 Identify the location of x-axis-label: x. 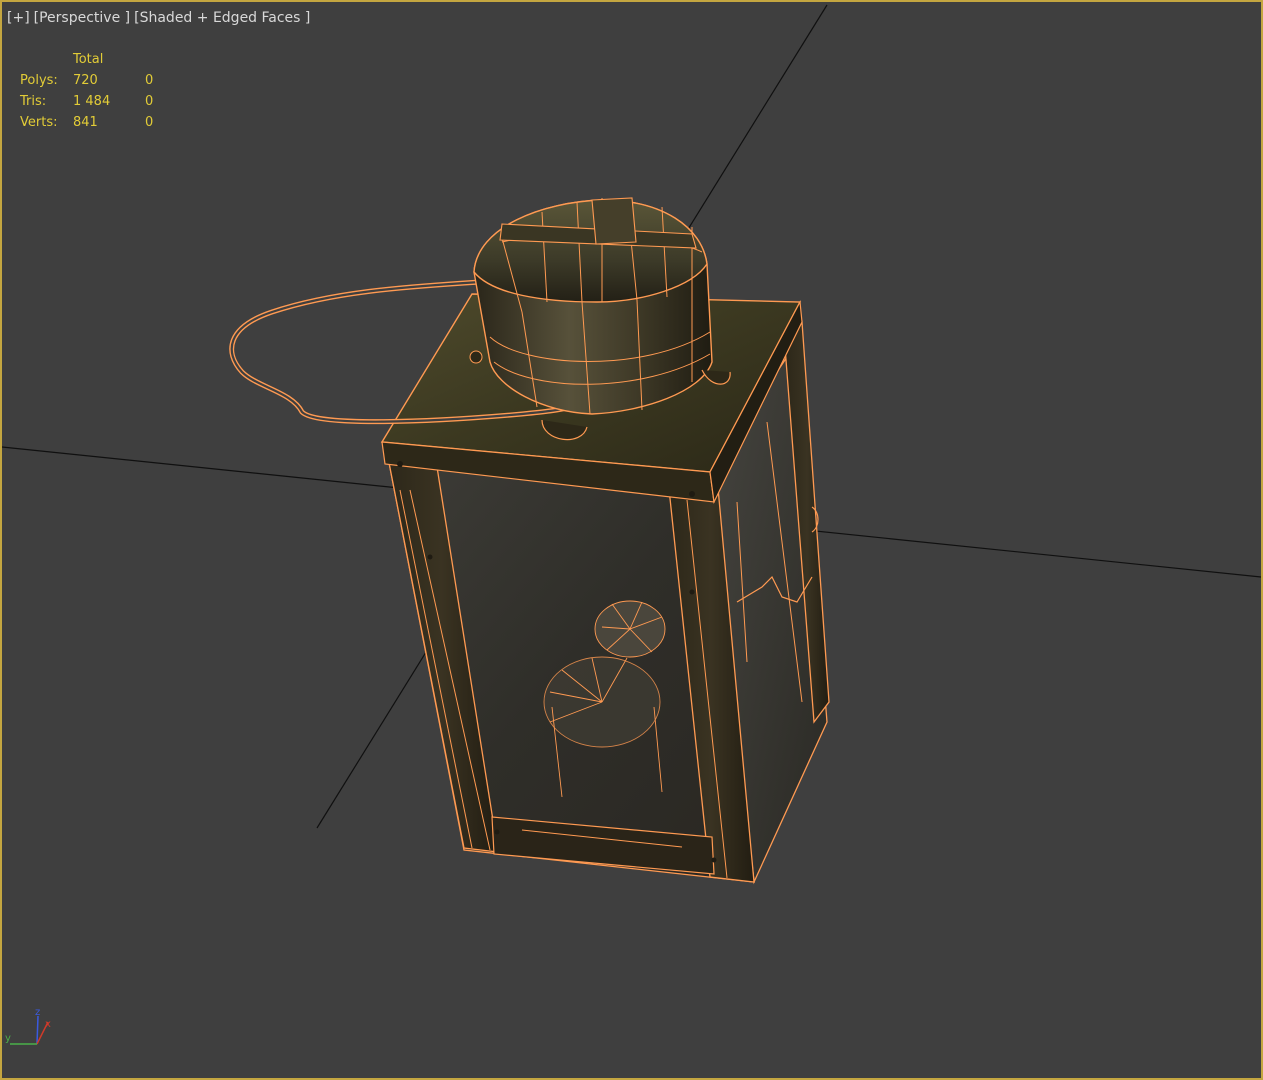
(48, 1024).